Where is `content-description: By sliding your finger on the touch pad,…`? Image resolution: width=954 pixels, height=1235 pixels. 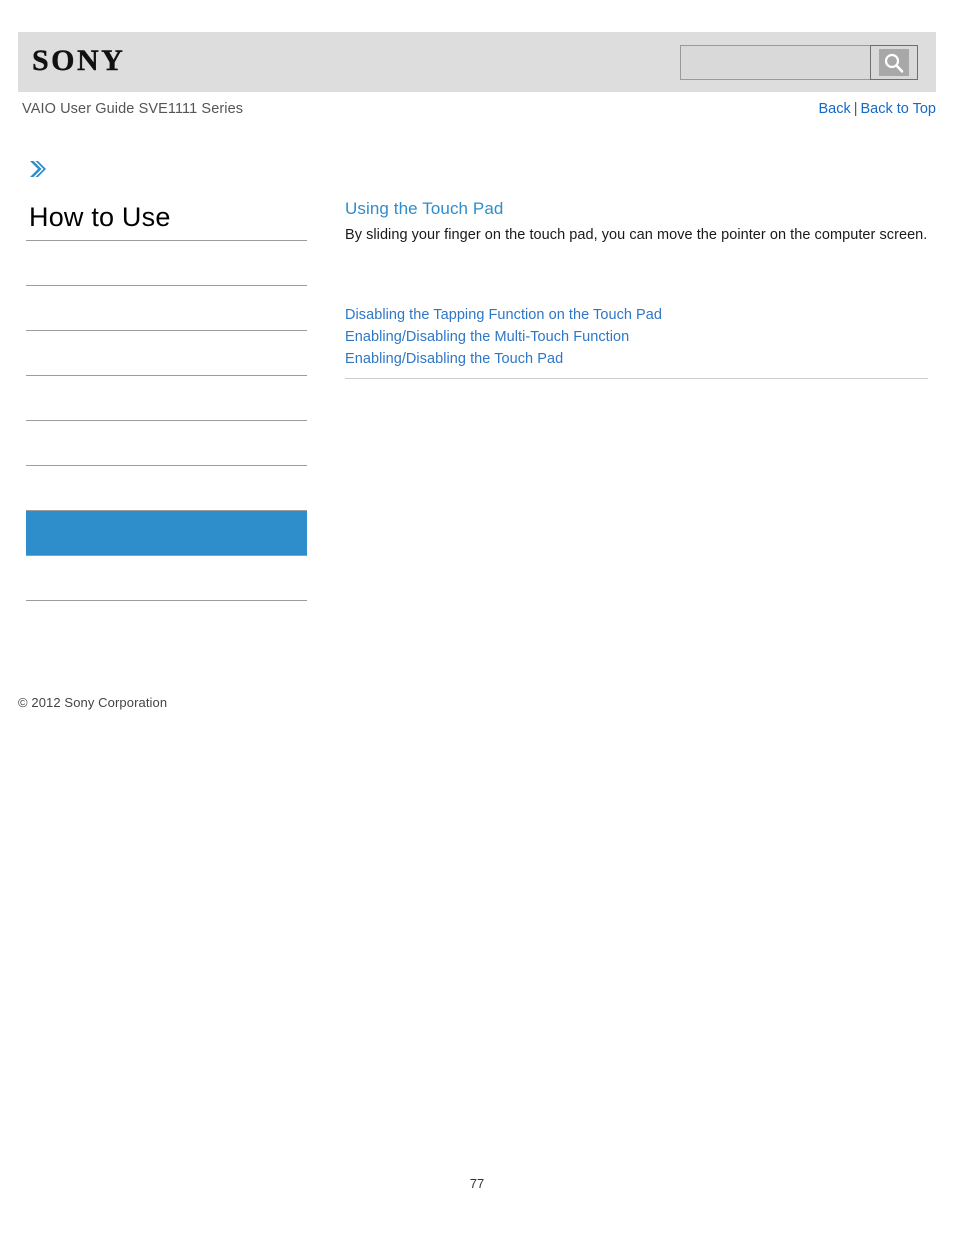
content-description: By sliding your finger on the touch pad,… is located at coordinates (636, 235).